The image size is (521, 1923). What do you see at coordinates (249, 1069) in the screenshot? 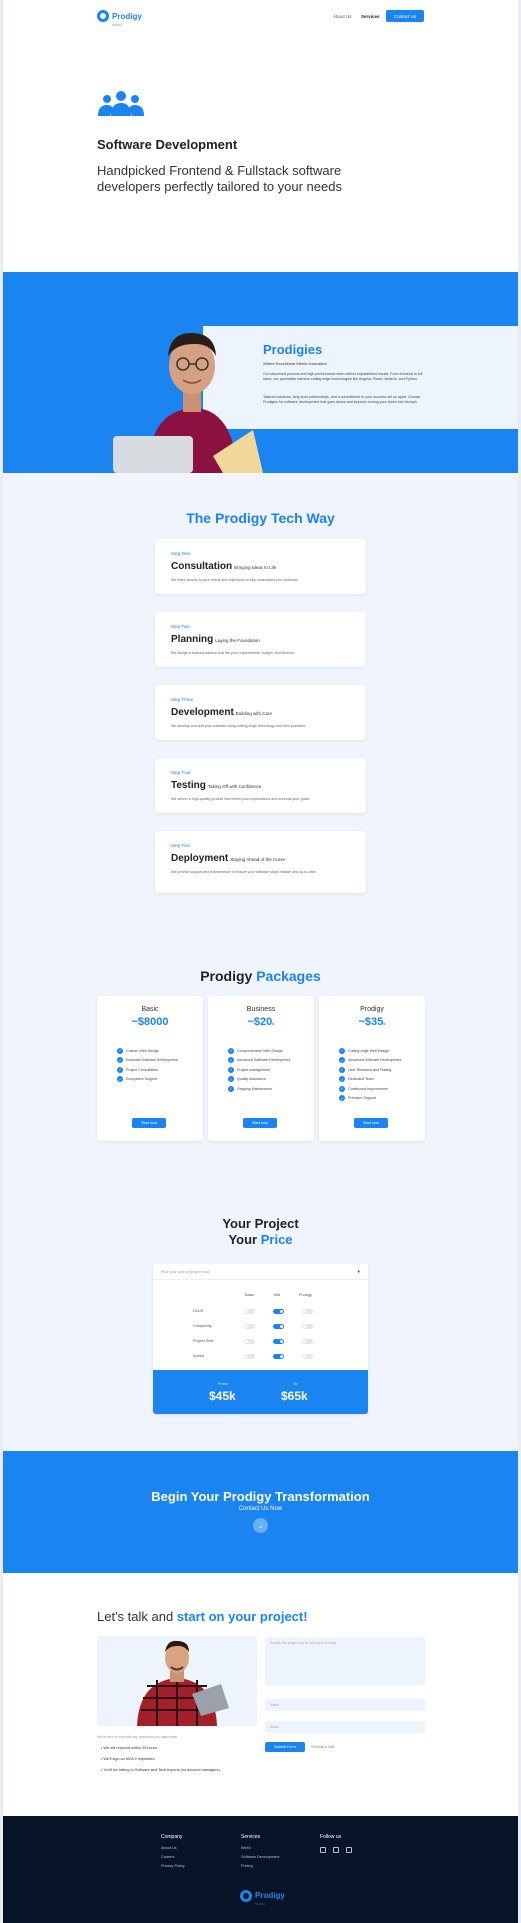
I see `feature-item: ✓ Project management` at bounding box center [249, 1069].